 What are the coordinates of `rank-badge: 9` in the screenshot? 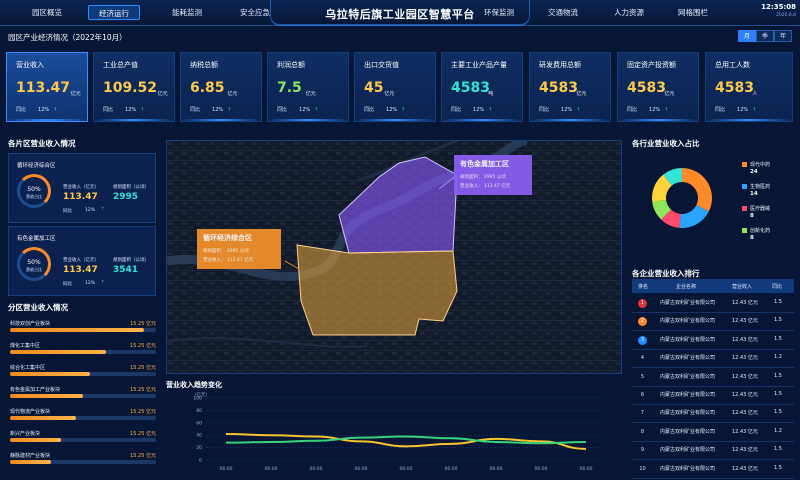 It's located at (642, 450).